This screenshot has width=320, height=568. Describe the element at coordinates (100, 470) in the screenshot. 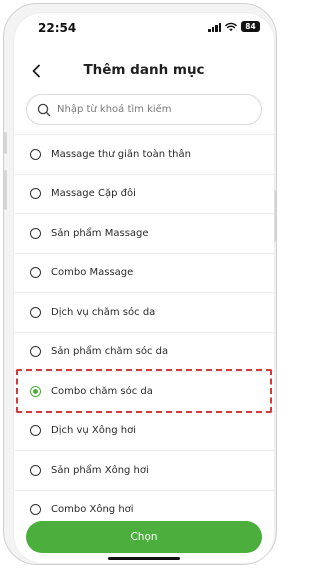

I see `list-item-label: Sản phẩm Xông hơi` at that location.